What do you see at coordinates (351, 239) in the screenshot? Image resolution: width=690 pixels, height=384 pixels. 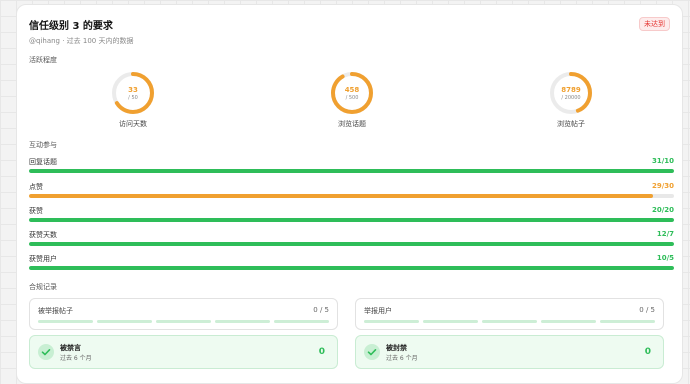 I see `progress-row-liked-days: 获赞天数 12/7` at bounding box center [351, 239].